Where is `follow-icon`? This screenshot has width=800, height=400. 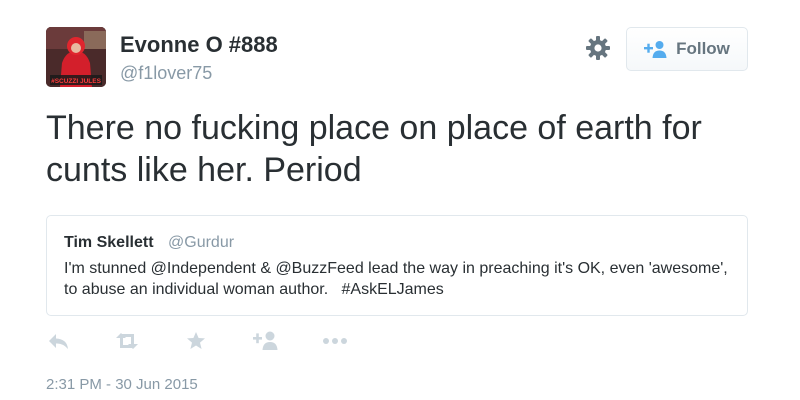
follow-icon is located at coordinates (267, 341).